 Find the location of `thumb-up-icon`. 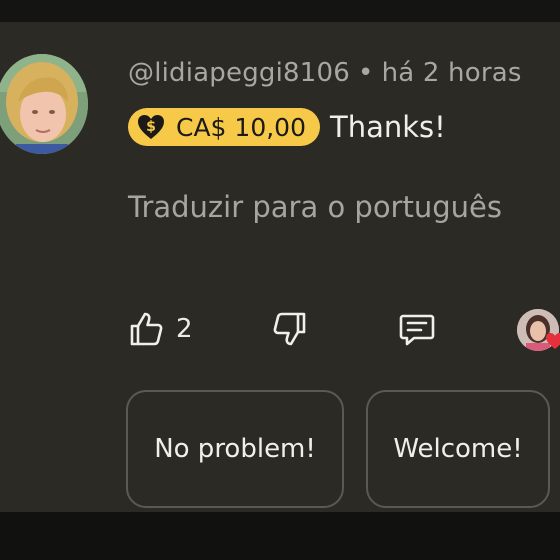

thumb-up-icon is located at coordinates (146, 329).